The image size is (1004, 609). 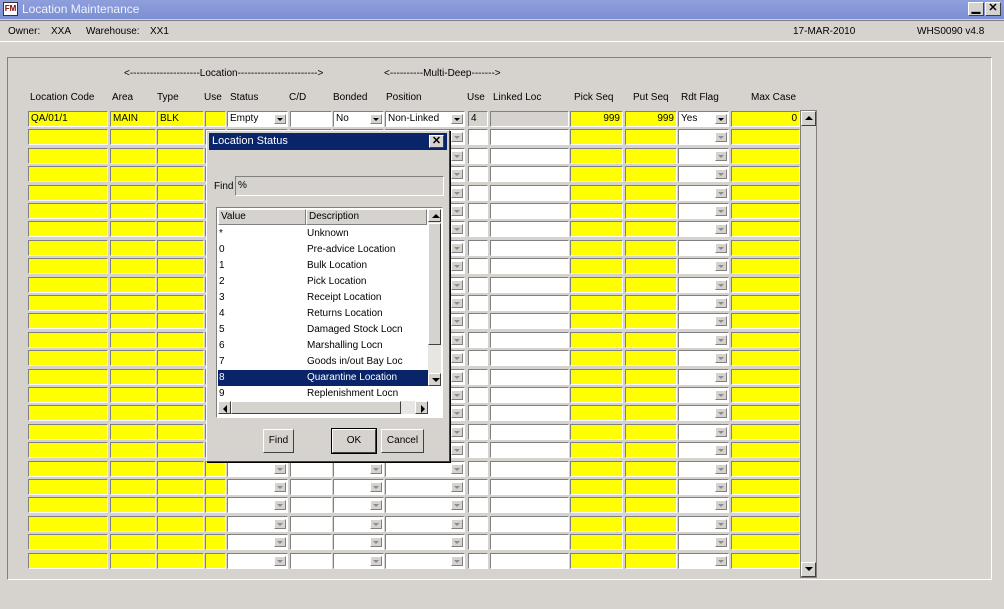 What do you see at coordinates (224, 407) in the screenshot?
I see `list-scroll-left-icon` at bounding box center [224, 407].